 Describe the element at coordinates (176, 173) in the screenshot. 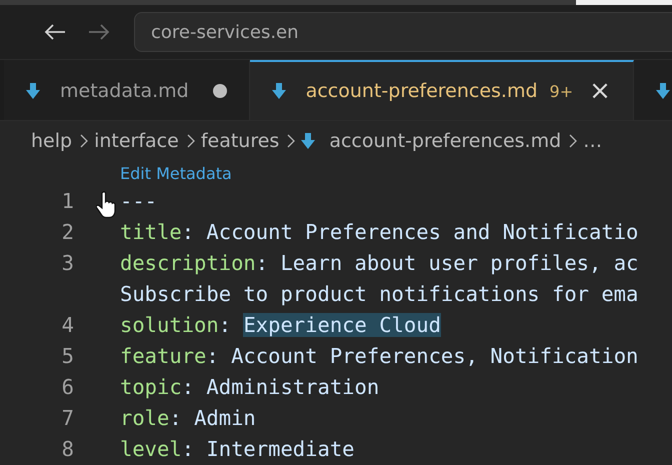

I see `edit-metadata-link: Edit Metadata` at that location.